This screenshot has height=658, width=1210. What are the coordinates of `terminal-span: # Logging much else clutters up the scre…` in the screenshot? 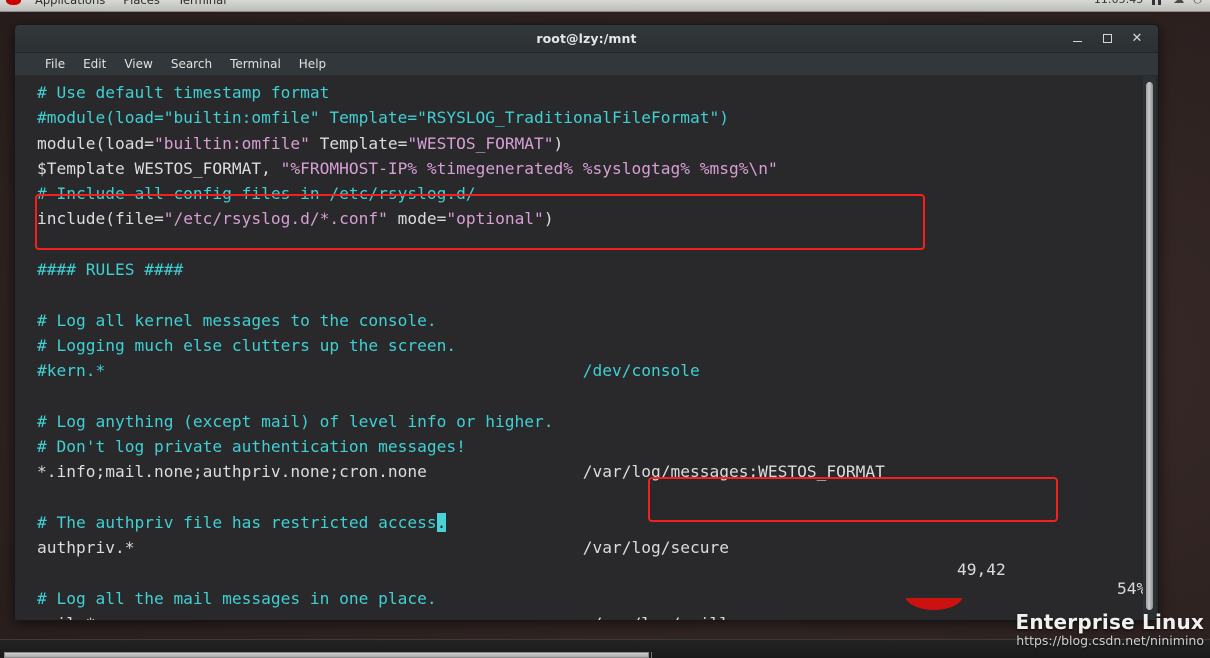 It's located at (247, 345).